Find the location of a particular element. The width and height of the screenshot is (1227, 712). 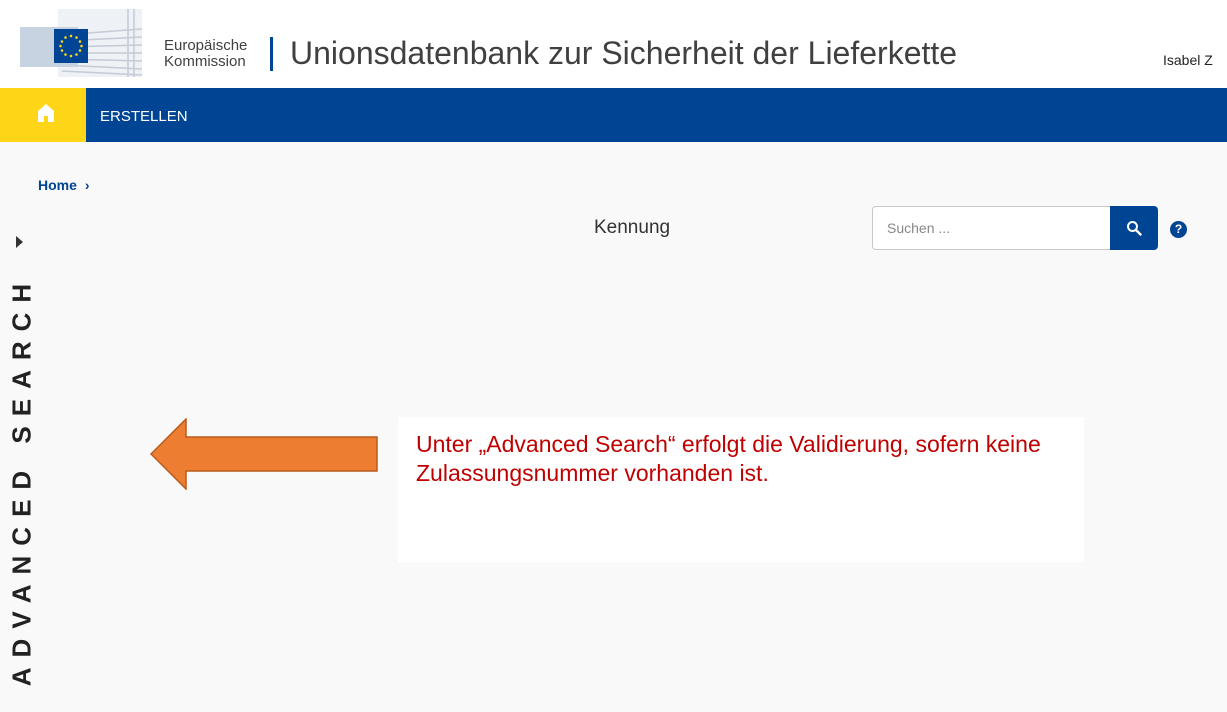

nav-item-erstellen: ERSTELLEN is located at coordinates (144, 116).